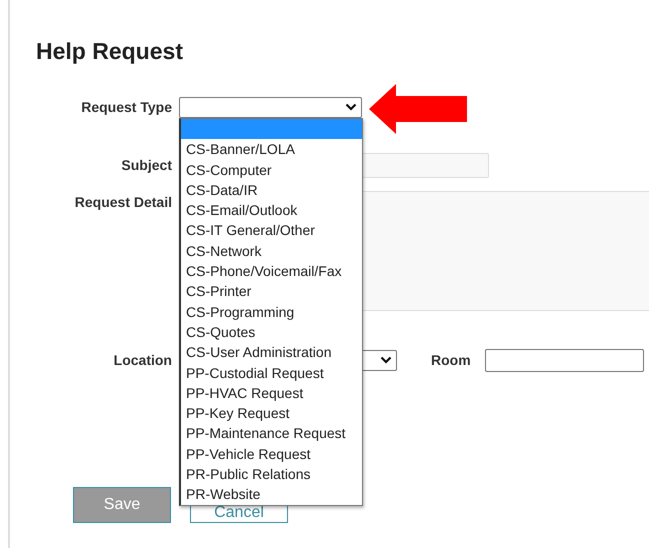 This screenshot has width=649, height=548. I want to click on field-label: Request Detail, so click(123, 202).